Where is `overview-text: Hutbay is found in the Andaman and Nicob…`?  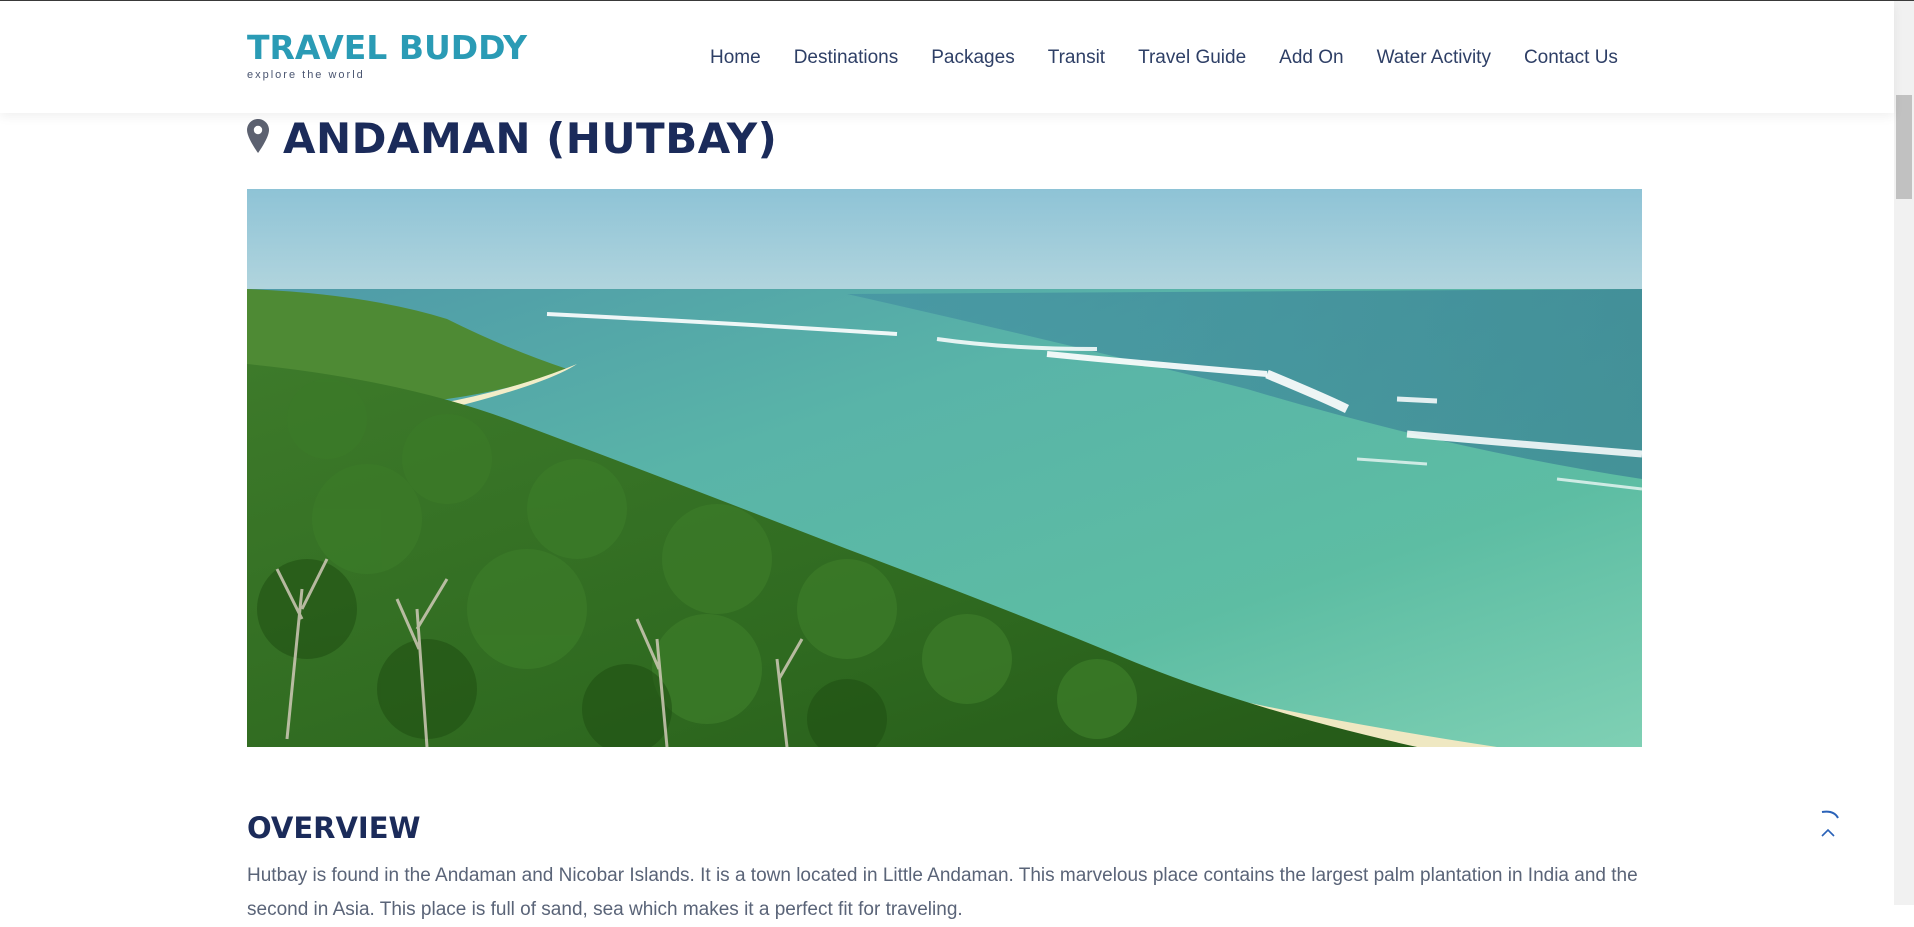
overview-text: Hutbay is found in the Andaman and Nicob… is located at coordinates (942, 892).